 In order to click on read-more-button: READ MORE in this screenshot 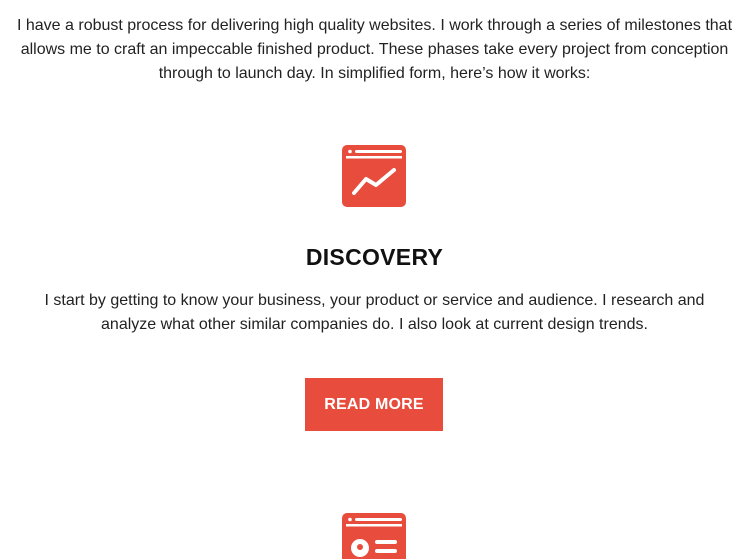, I will do `click(374, 404)`.